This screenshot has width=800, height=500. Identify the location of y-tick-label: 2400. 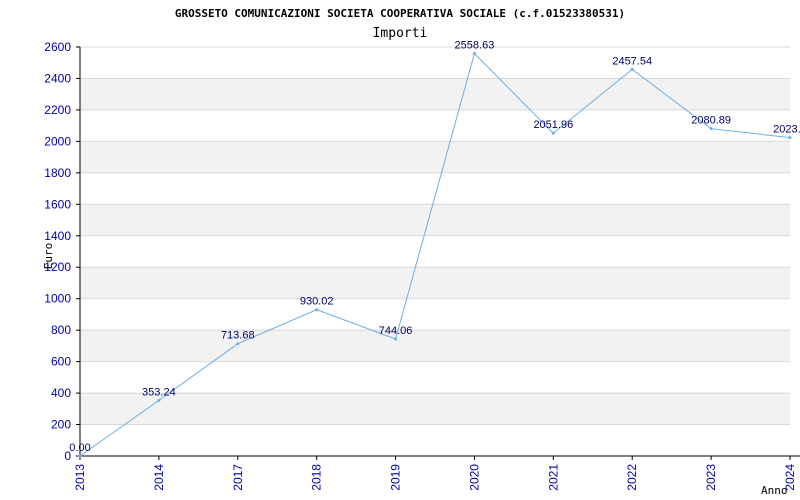
(57, 78).